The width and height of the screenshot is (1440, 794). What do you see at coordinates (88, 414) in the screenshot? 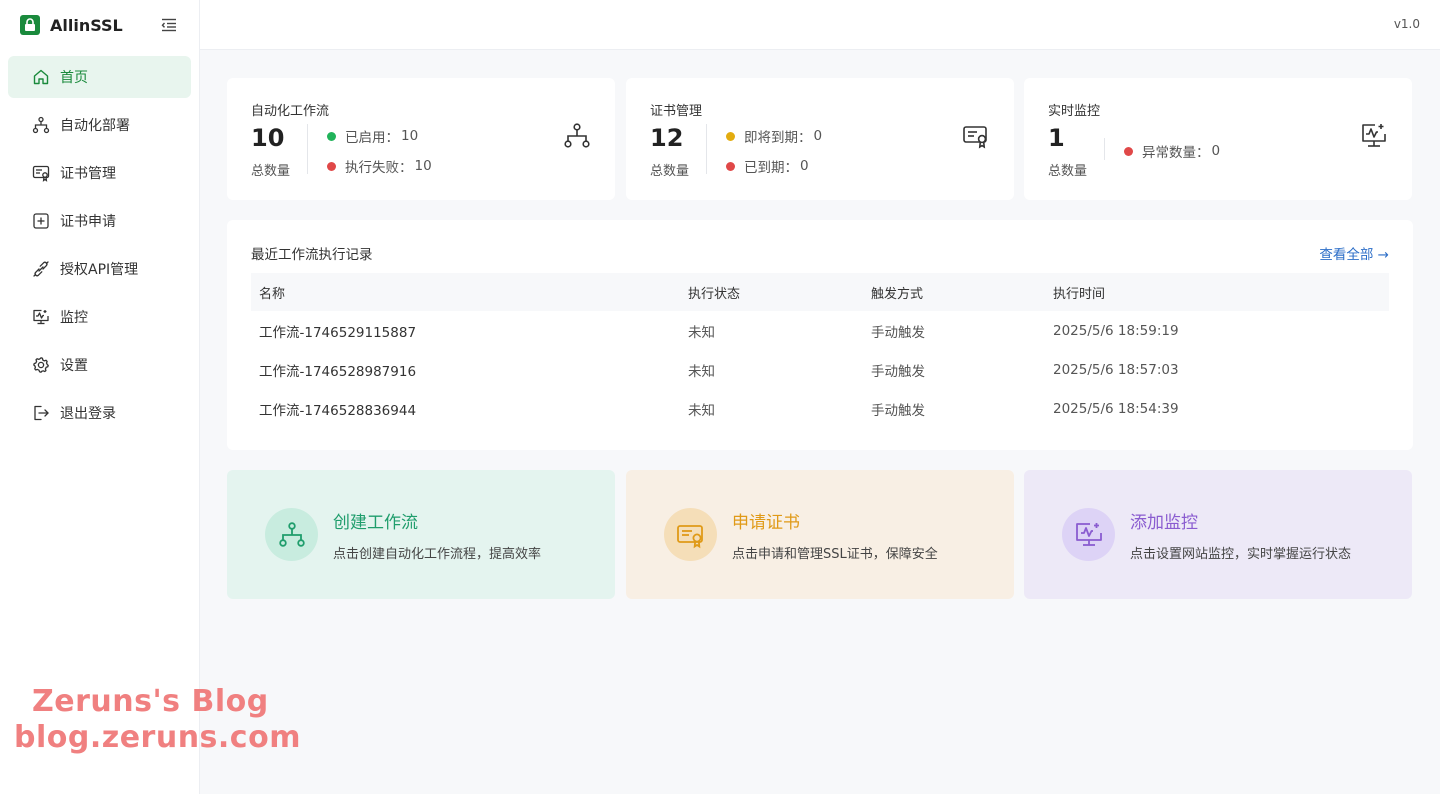
I see `sidebar-item-label: 退出登录` at bounding box center [88, 414].